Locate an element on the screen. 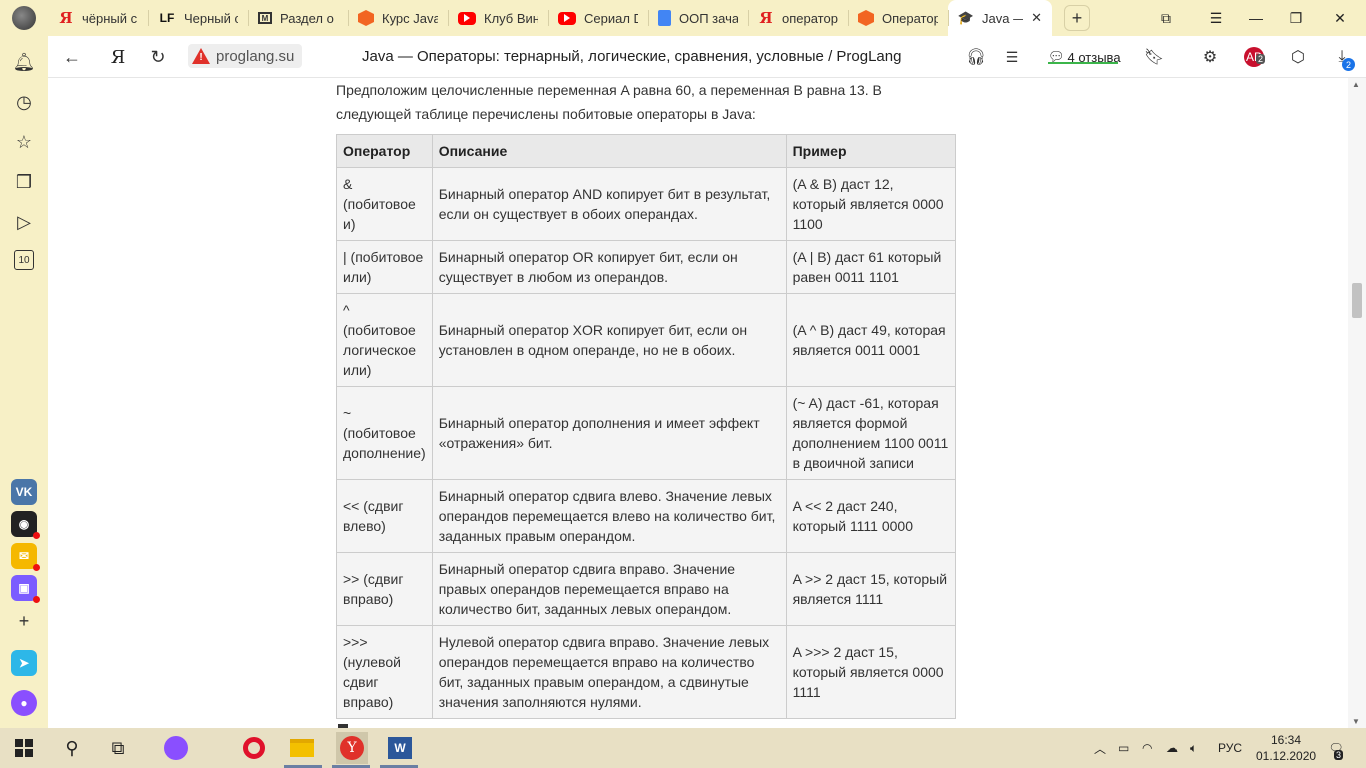 The image size is (1366, 768). scroll-up-icon: ▲ is located at coordinates (1356, 84).